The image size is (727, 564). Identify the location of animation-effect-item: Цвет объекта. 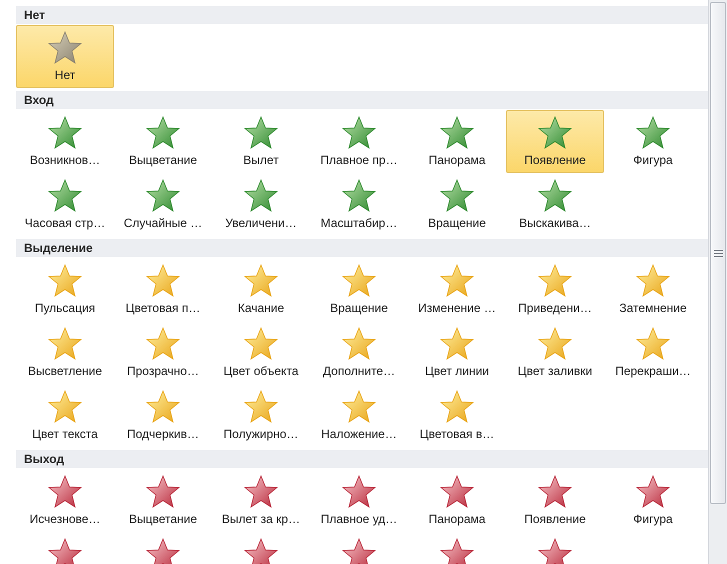
(261, 352).